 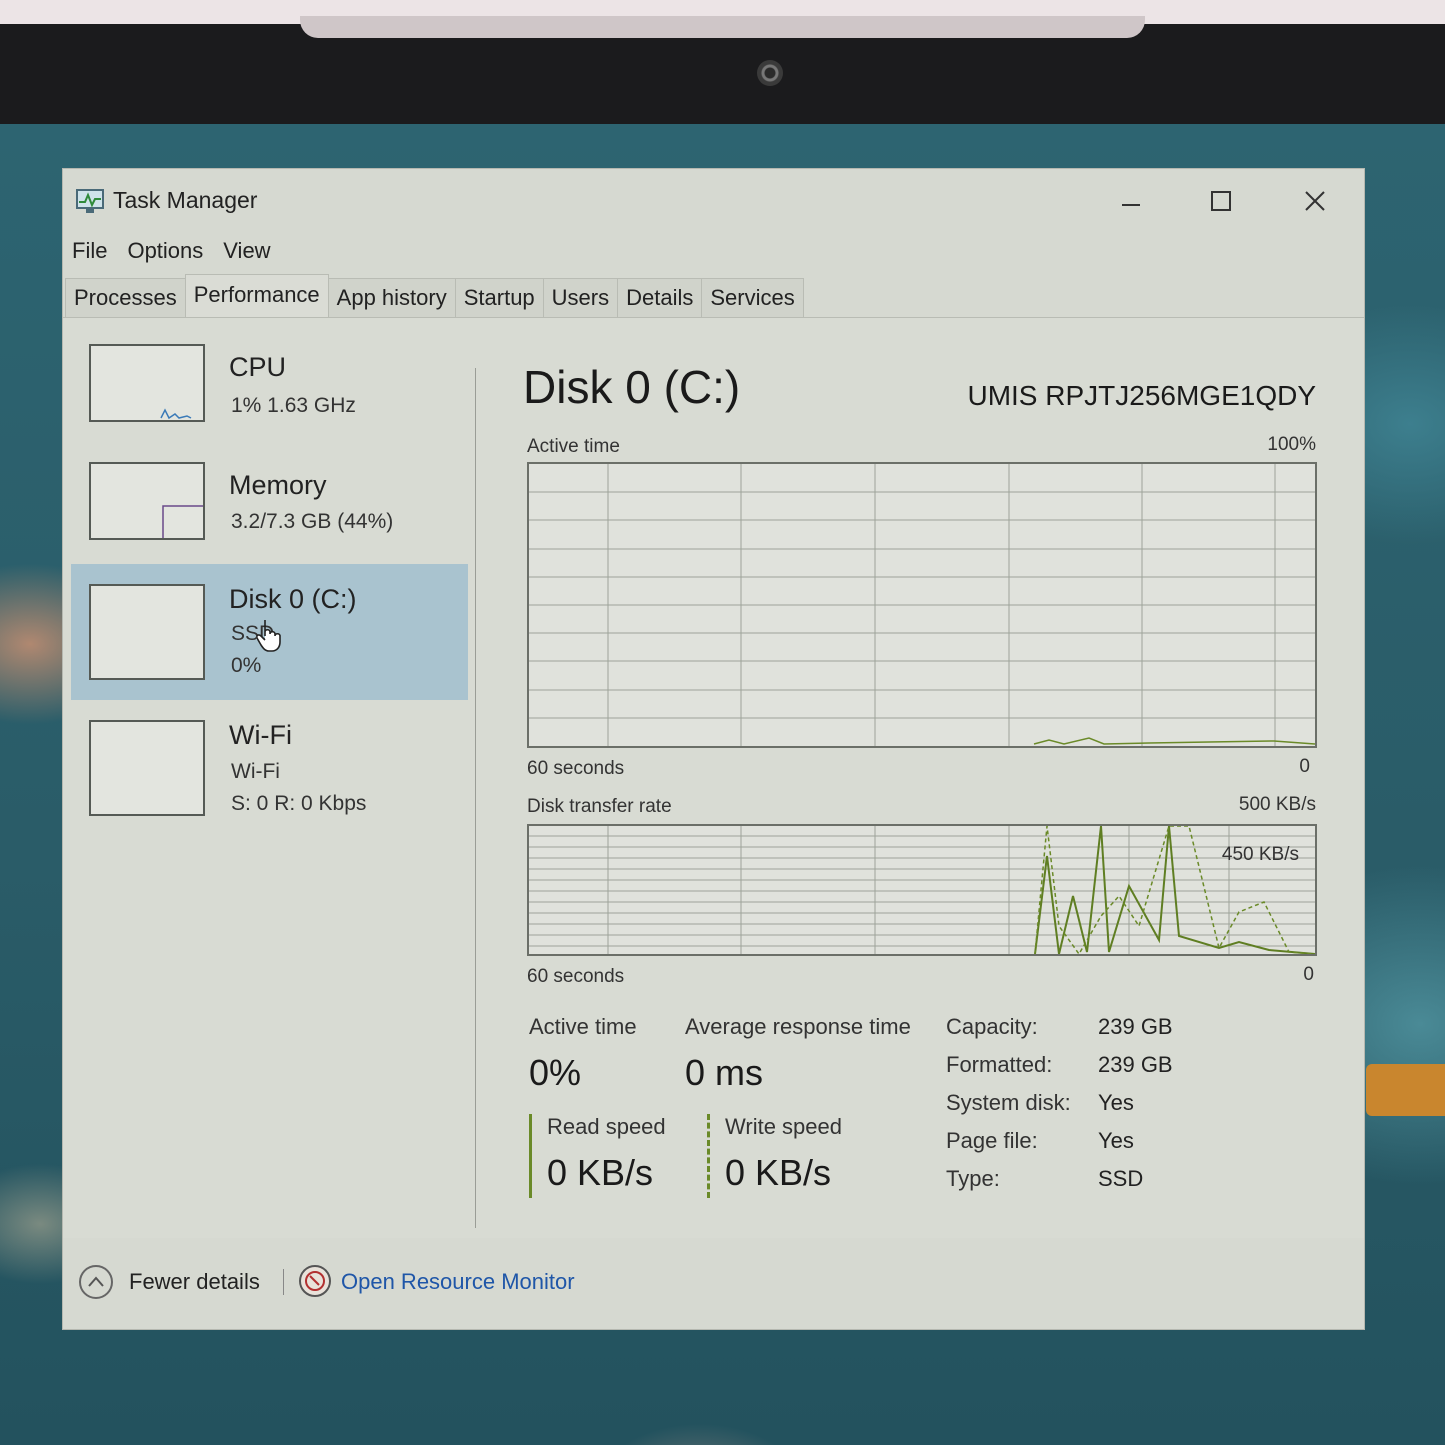 I want to click on stat-write-speed-value: 0 KB/s, so click(x=778, y=1172).